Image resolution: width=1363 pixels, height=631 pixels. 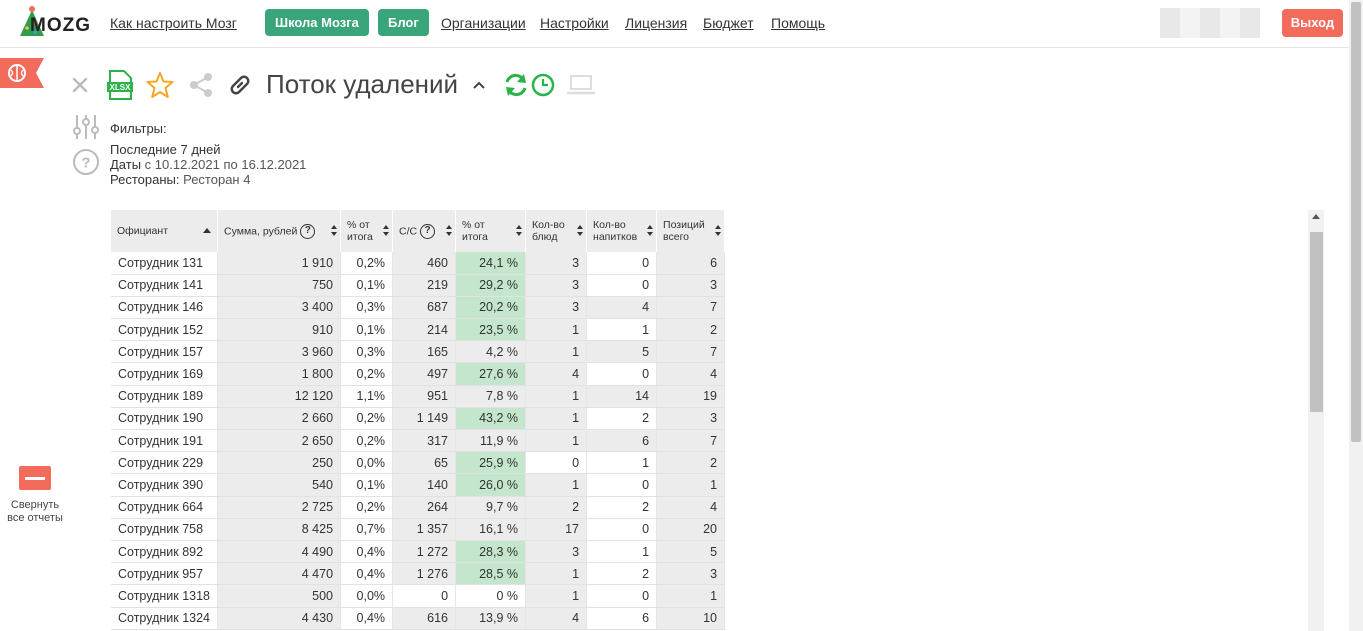 What do you see at coordinates (180, 179) in the screenshot?
I see `filter-restaurants: Рестораны: Ресторан 4` at bounding box center [180, 179].